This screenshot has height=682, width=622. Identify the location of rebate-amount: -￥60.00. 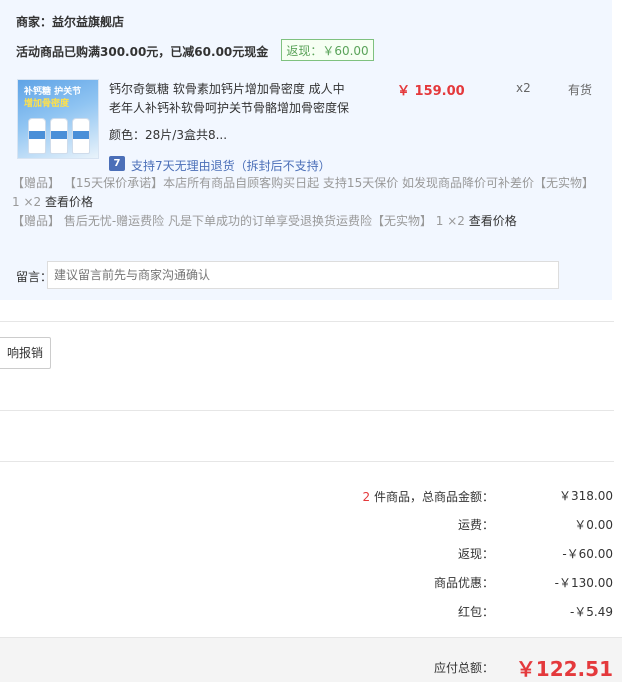
(587, 554).